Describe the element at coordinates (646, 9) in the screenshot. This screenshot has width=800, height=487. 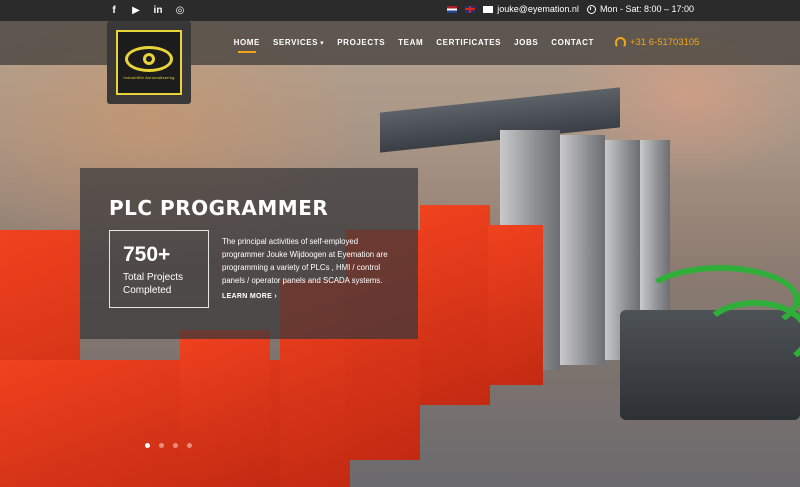
I see `hours-text: Mon - Sat: 8:00 – 17:00` at that location.